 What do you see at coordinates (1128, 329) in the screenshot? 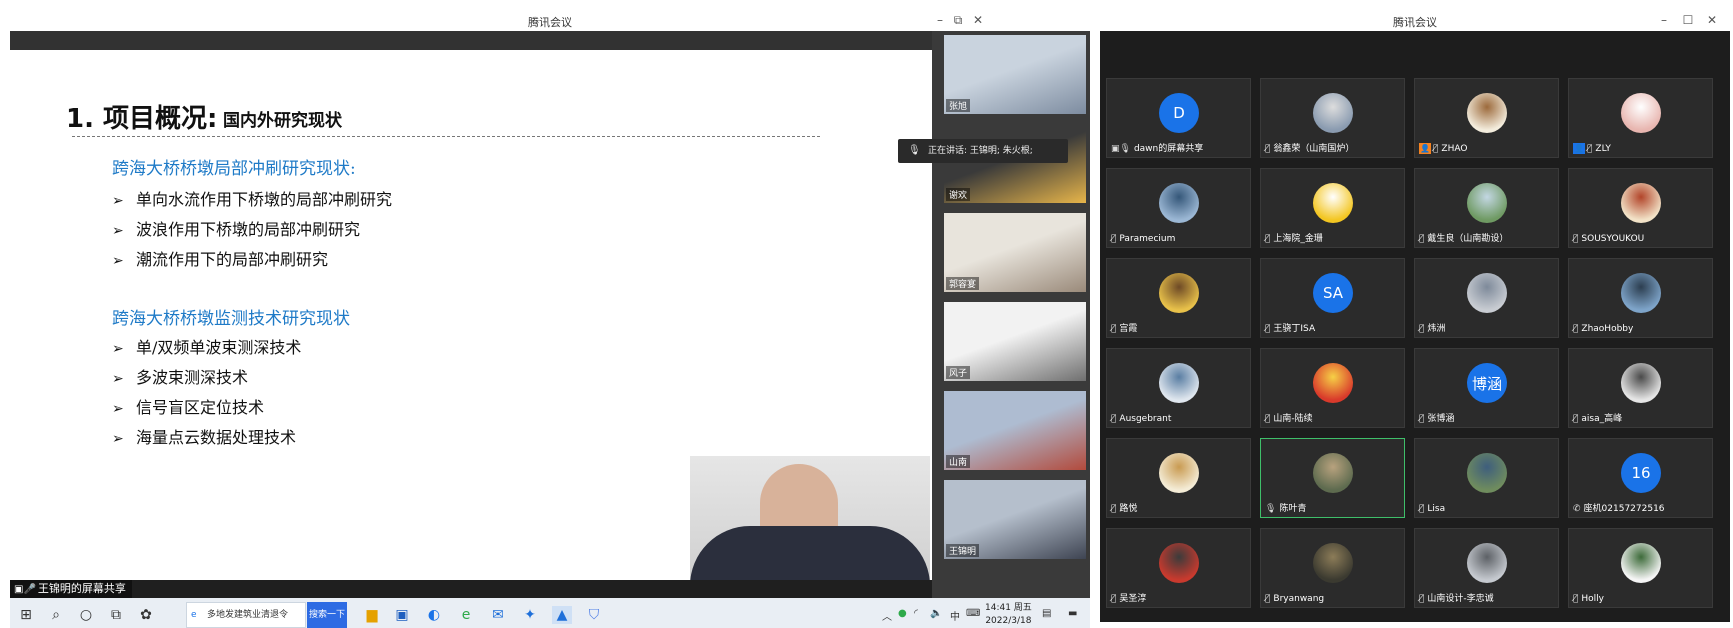
I see `participant-name: 宫霞` at bounding box center [1128, 329].